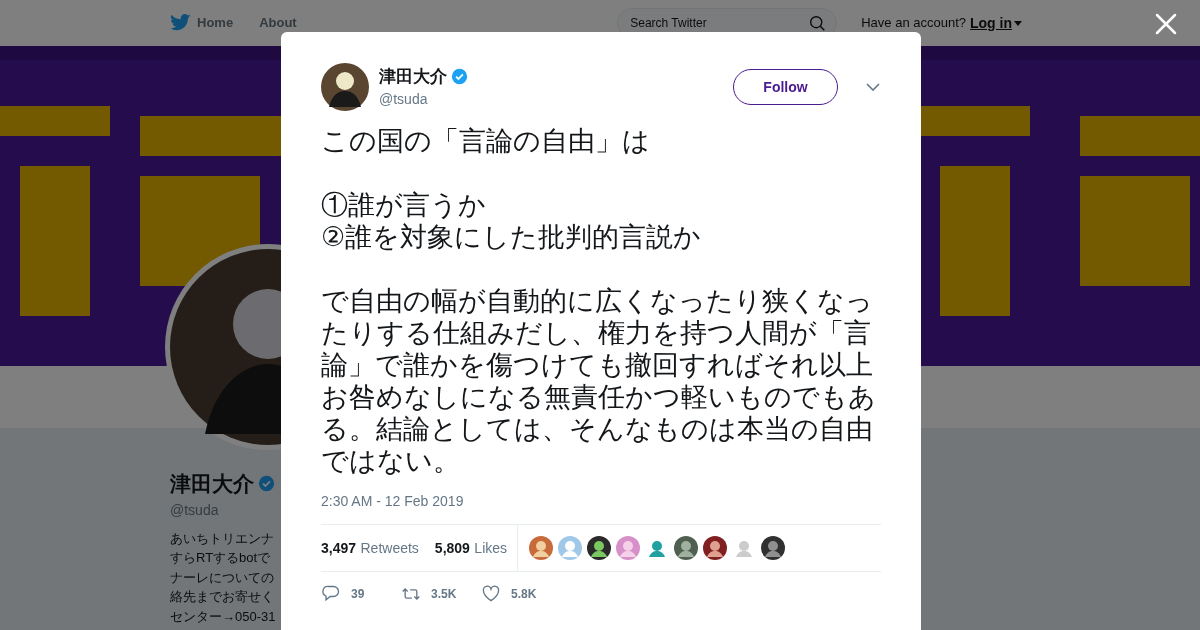  I want to click on login-link: Log in, so click(996, 23).